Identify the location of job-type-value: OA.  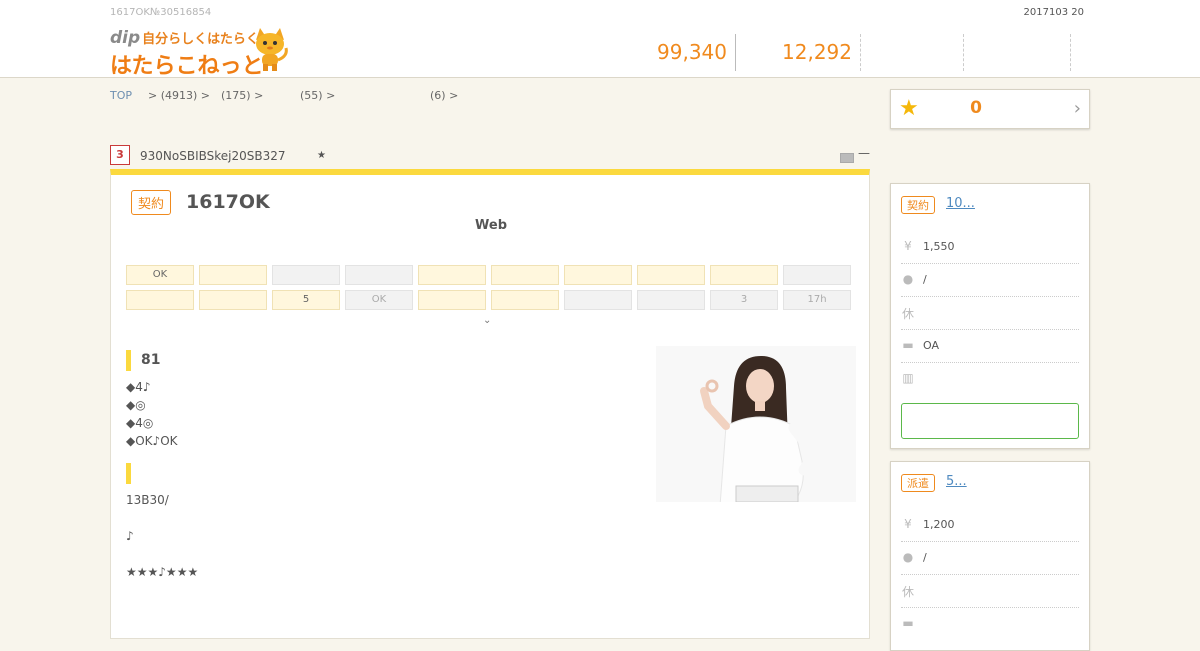
(931, 345).